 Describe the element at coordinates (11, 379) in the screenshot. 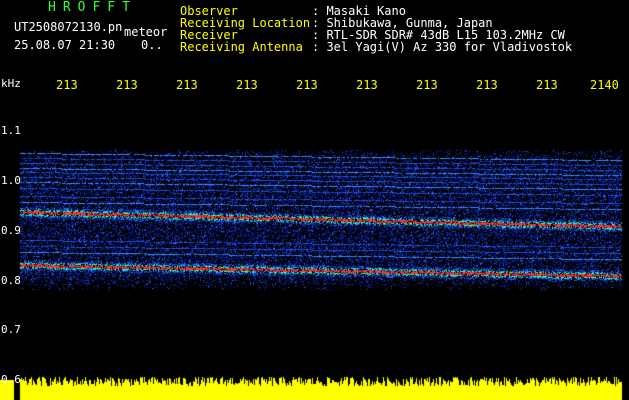

I see `y-tick-label: 0.6` at that location.